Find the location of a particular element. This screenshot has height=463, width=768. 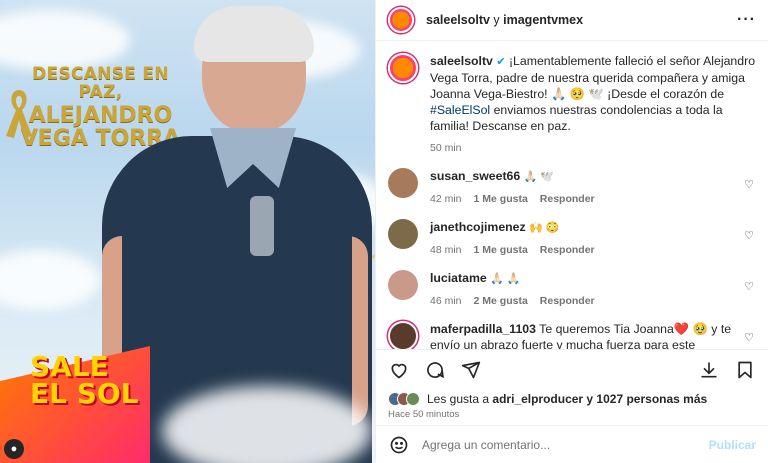

post-header: saleelsoltv y imagentvmex ··· is located at coordinates (572, 20).